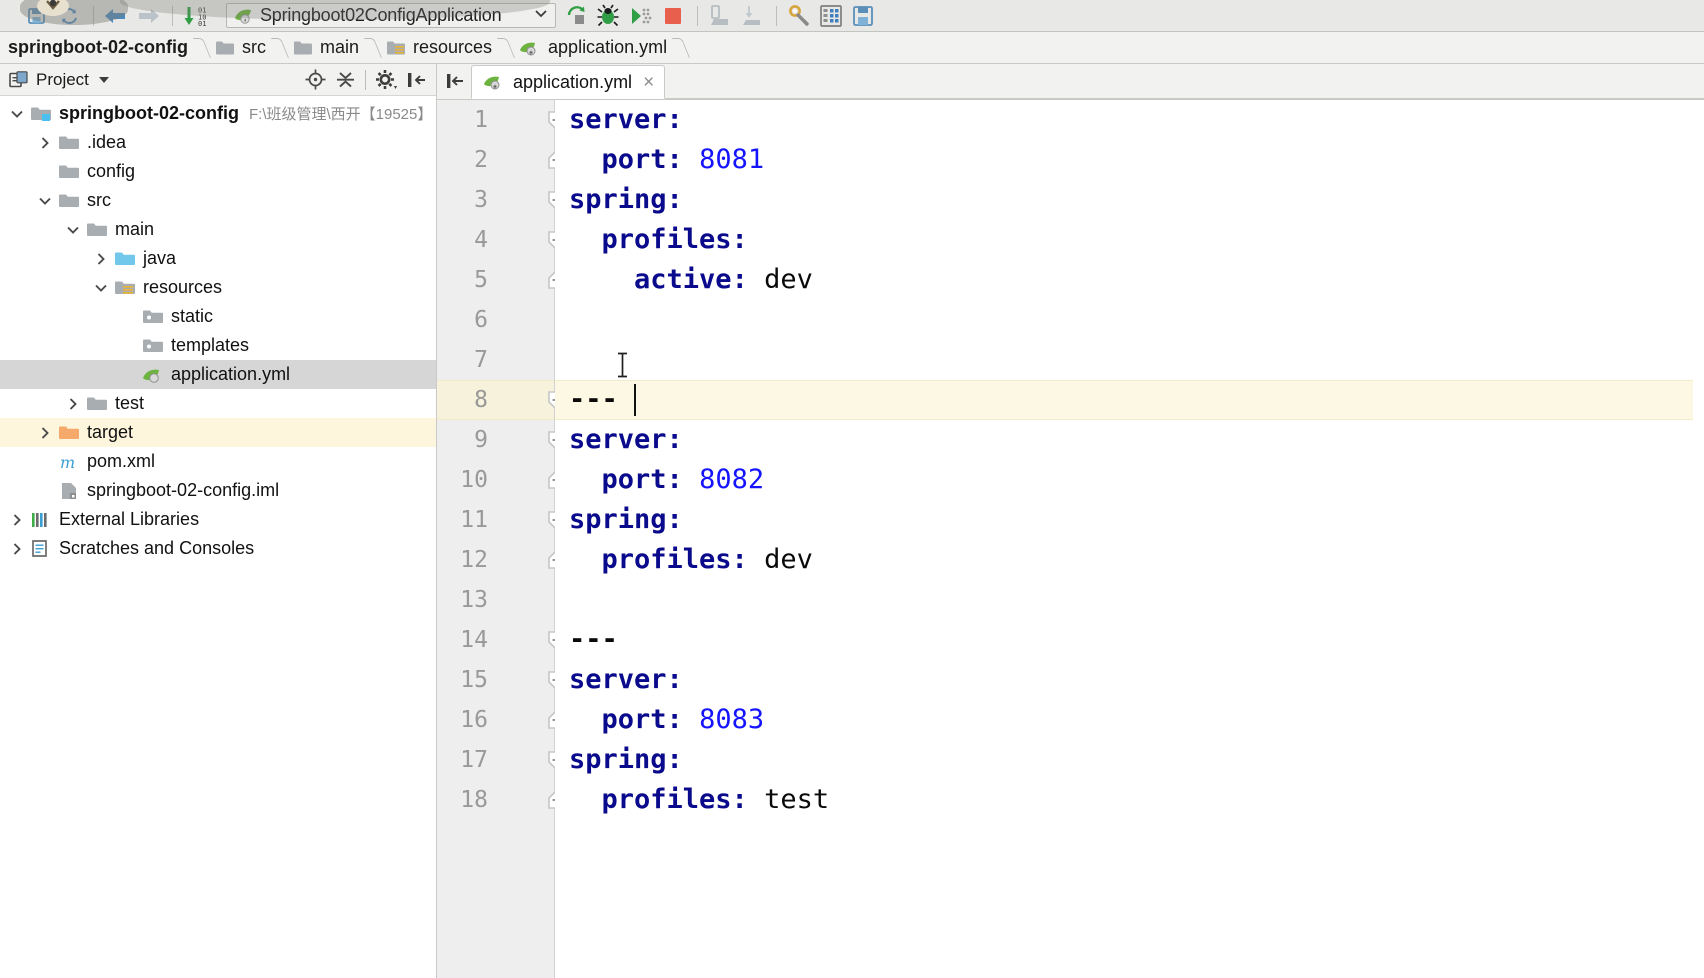 The image size is (1704, 978). I want to click on code-token: spring:, so click(626, 759).